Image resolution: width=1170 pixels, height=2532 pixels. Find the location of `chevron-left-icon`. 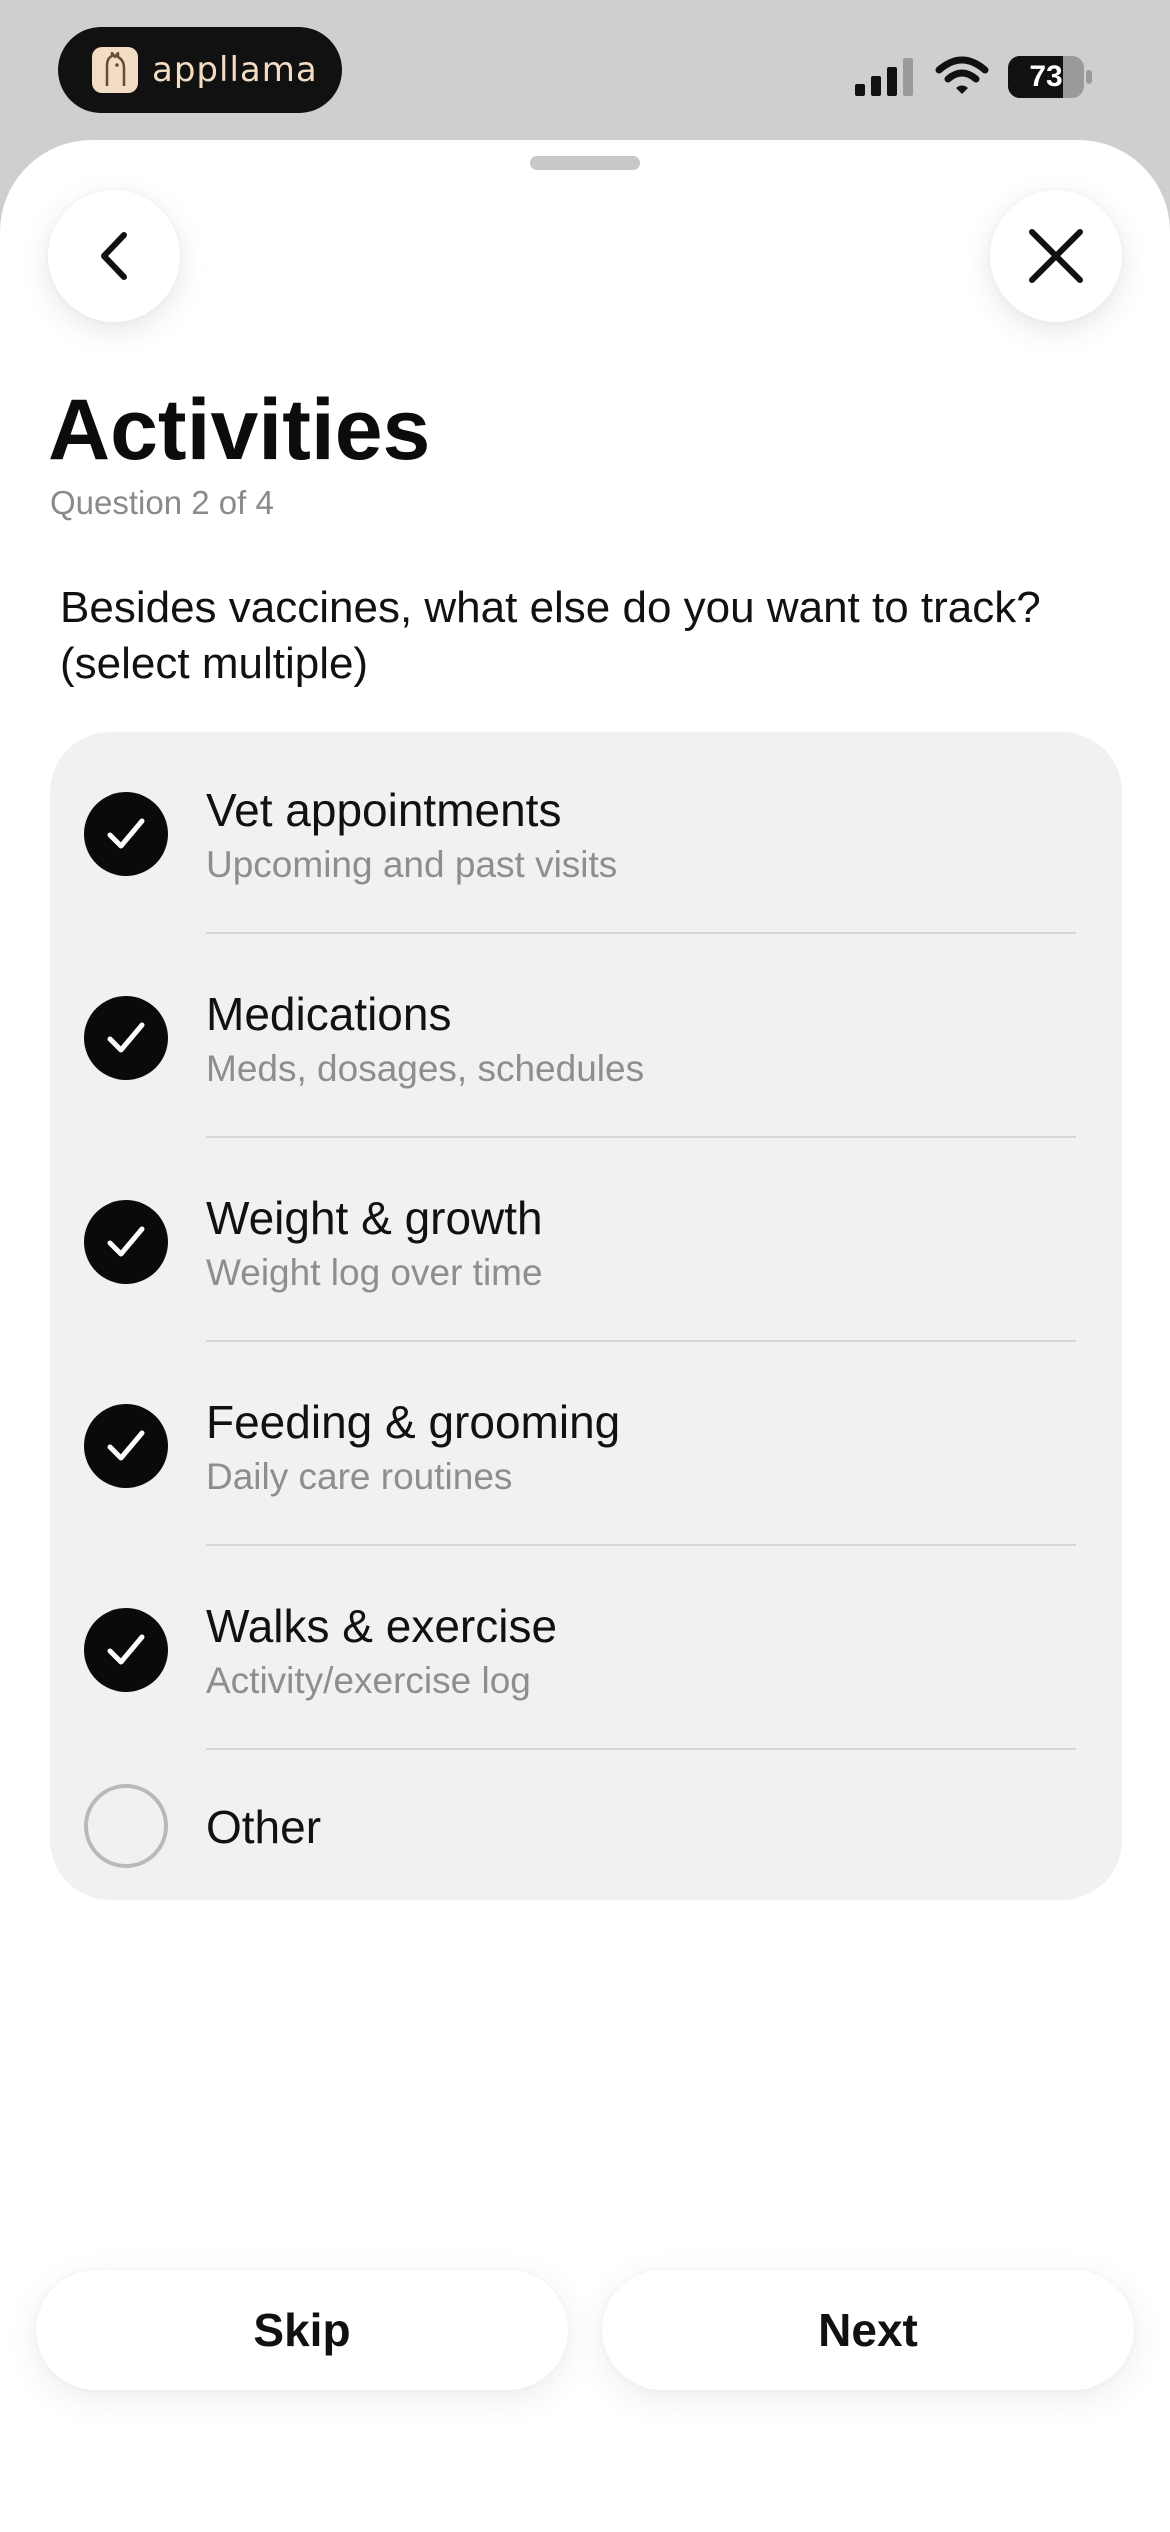

chevron-left-icon is located at coordinates (114, 256).